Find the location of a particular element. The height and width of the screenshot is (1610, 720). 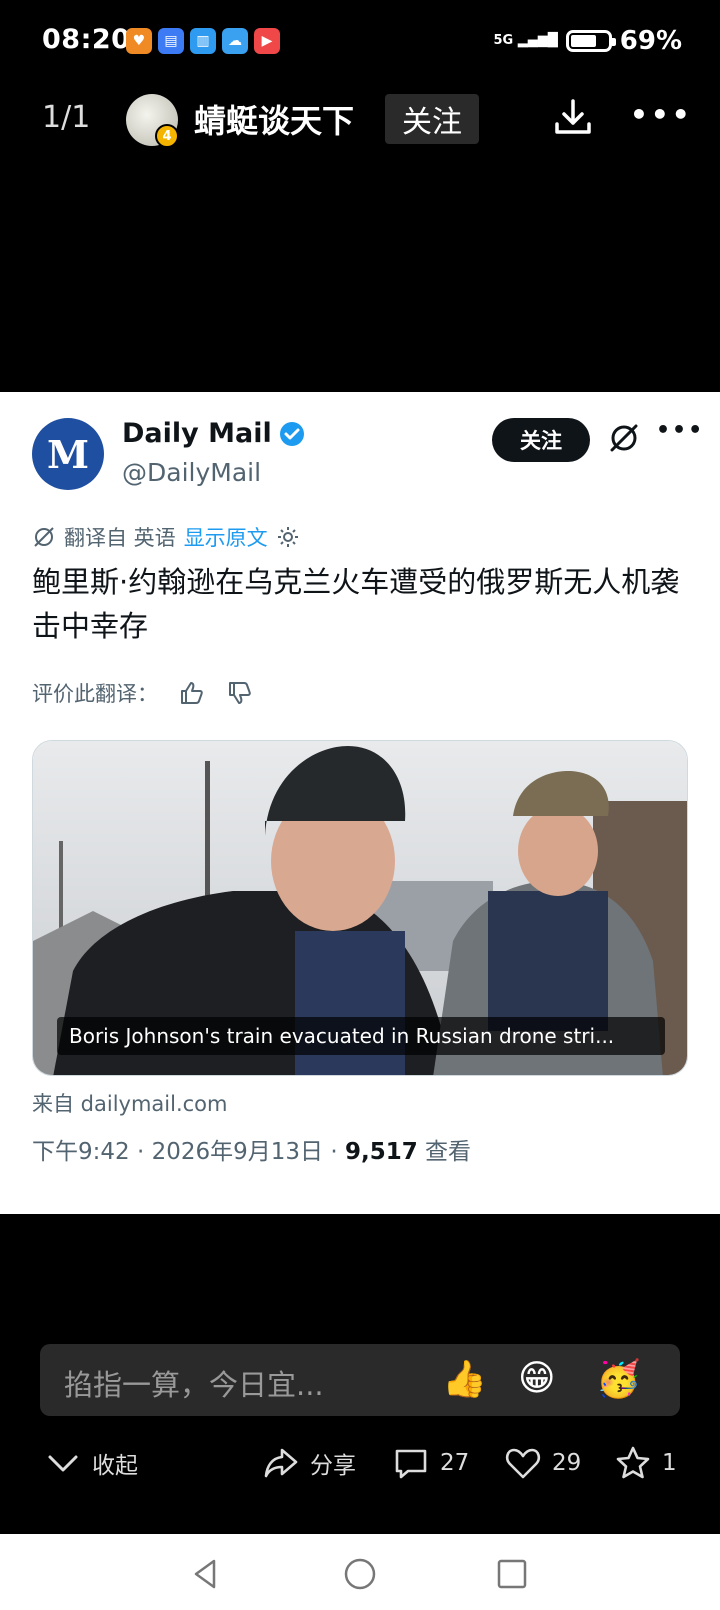

top-header: 1/1 4 蜻蜓谈天下 关注 ••• is located at coordinates (360, 119).